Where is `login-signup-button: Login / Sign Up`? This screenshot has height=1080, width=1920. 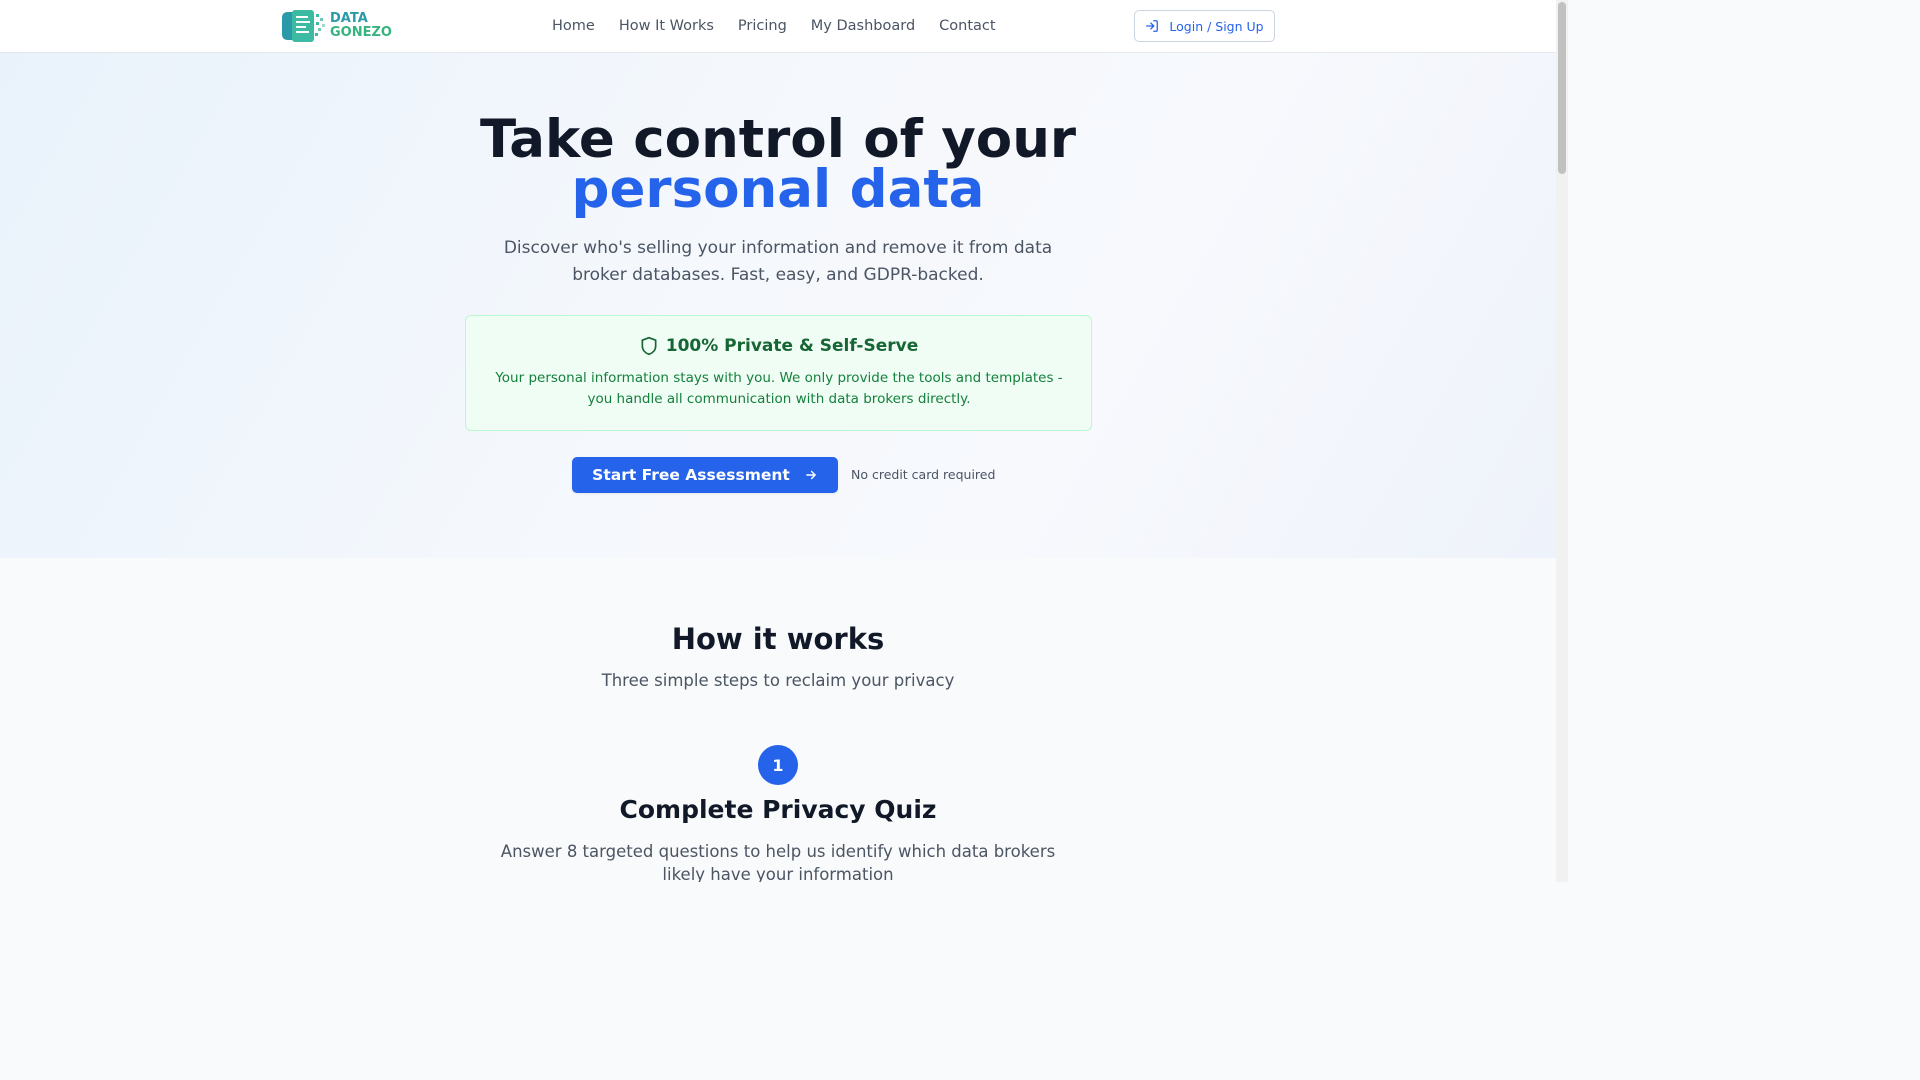
login-signup-button: Login / Sign Up is located at coordinates (1204, 26).